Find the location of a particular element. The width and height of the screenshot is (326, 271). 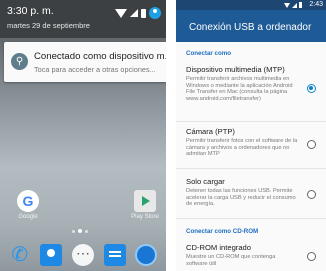

play-store-app: Play Store is located at coordinates (145, 205).